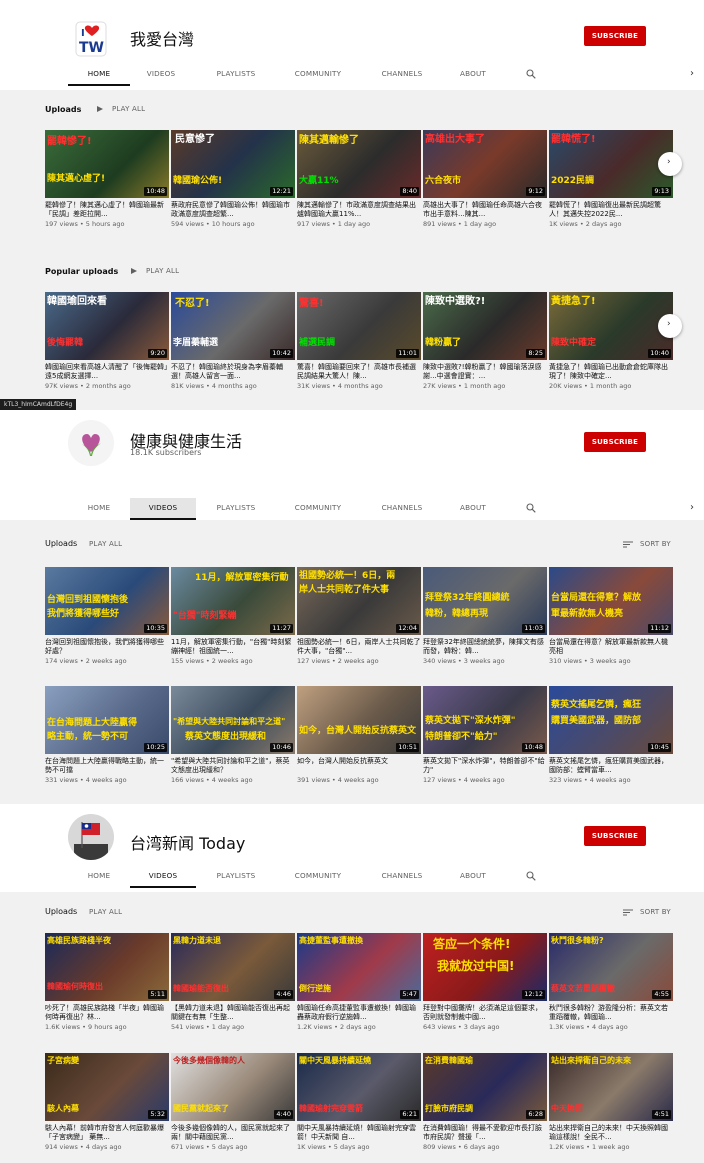 Image resolution: width=704 pixels, height=1163 pixels. What do you see at coordinates (91, 39) in the screenshot?
I see `channel-avatar: I TW` at bounding box center [91, 39].